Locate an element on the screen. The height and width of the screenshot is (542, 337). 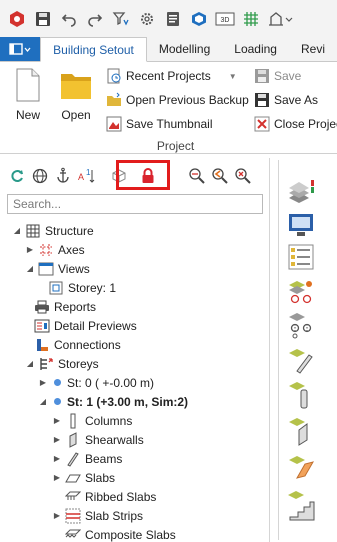
svg-text: A is located at coordinates (81, 177).